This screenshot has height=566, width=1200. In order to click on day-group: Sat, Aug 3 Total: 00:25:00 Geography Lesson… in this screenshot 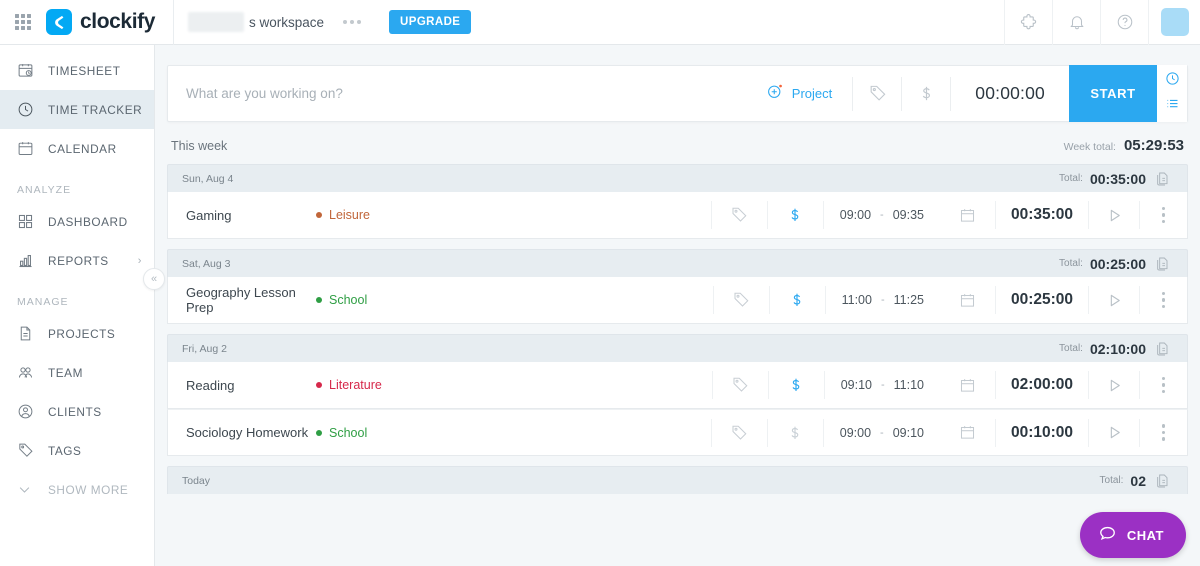, I will do `click(677, 286)`.